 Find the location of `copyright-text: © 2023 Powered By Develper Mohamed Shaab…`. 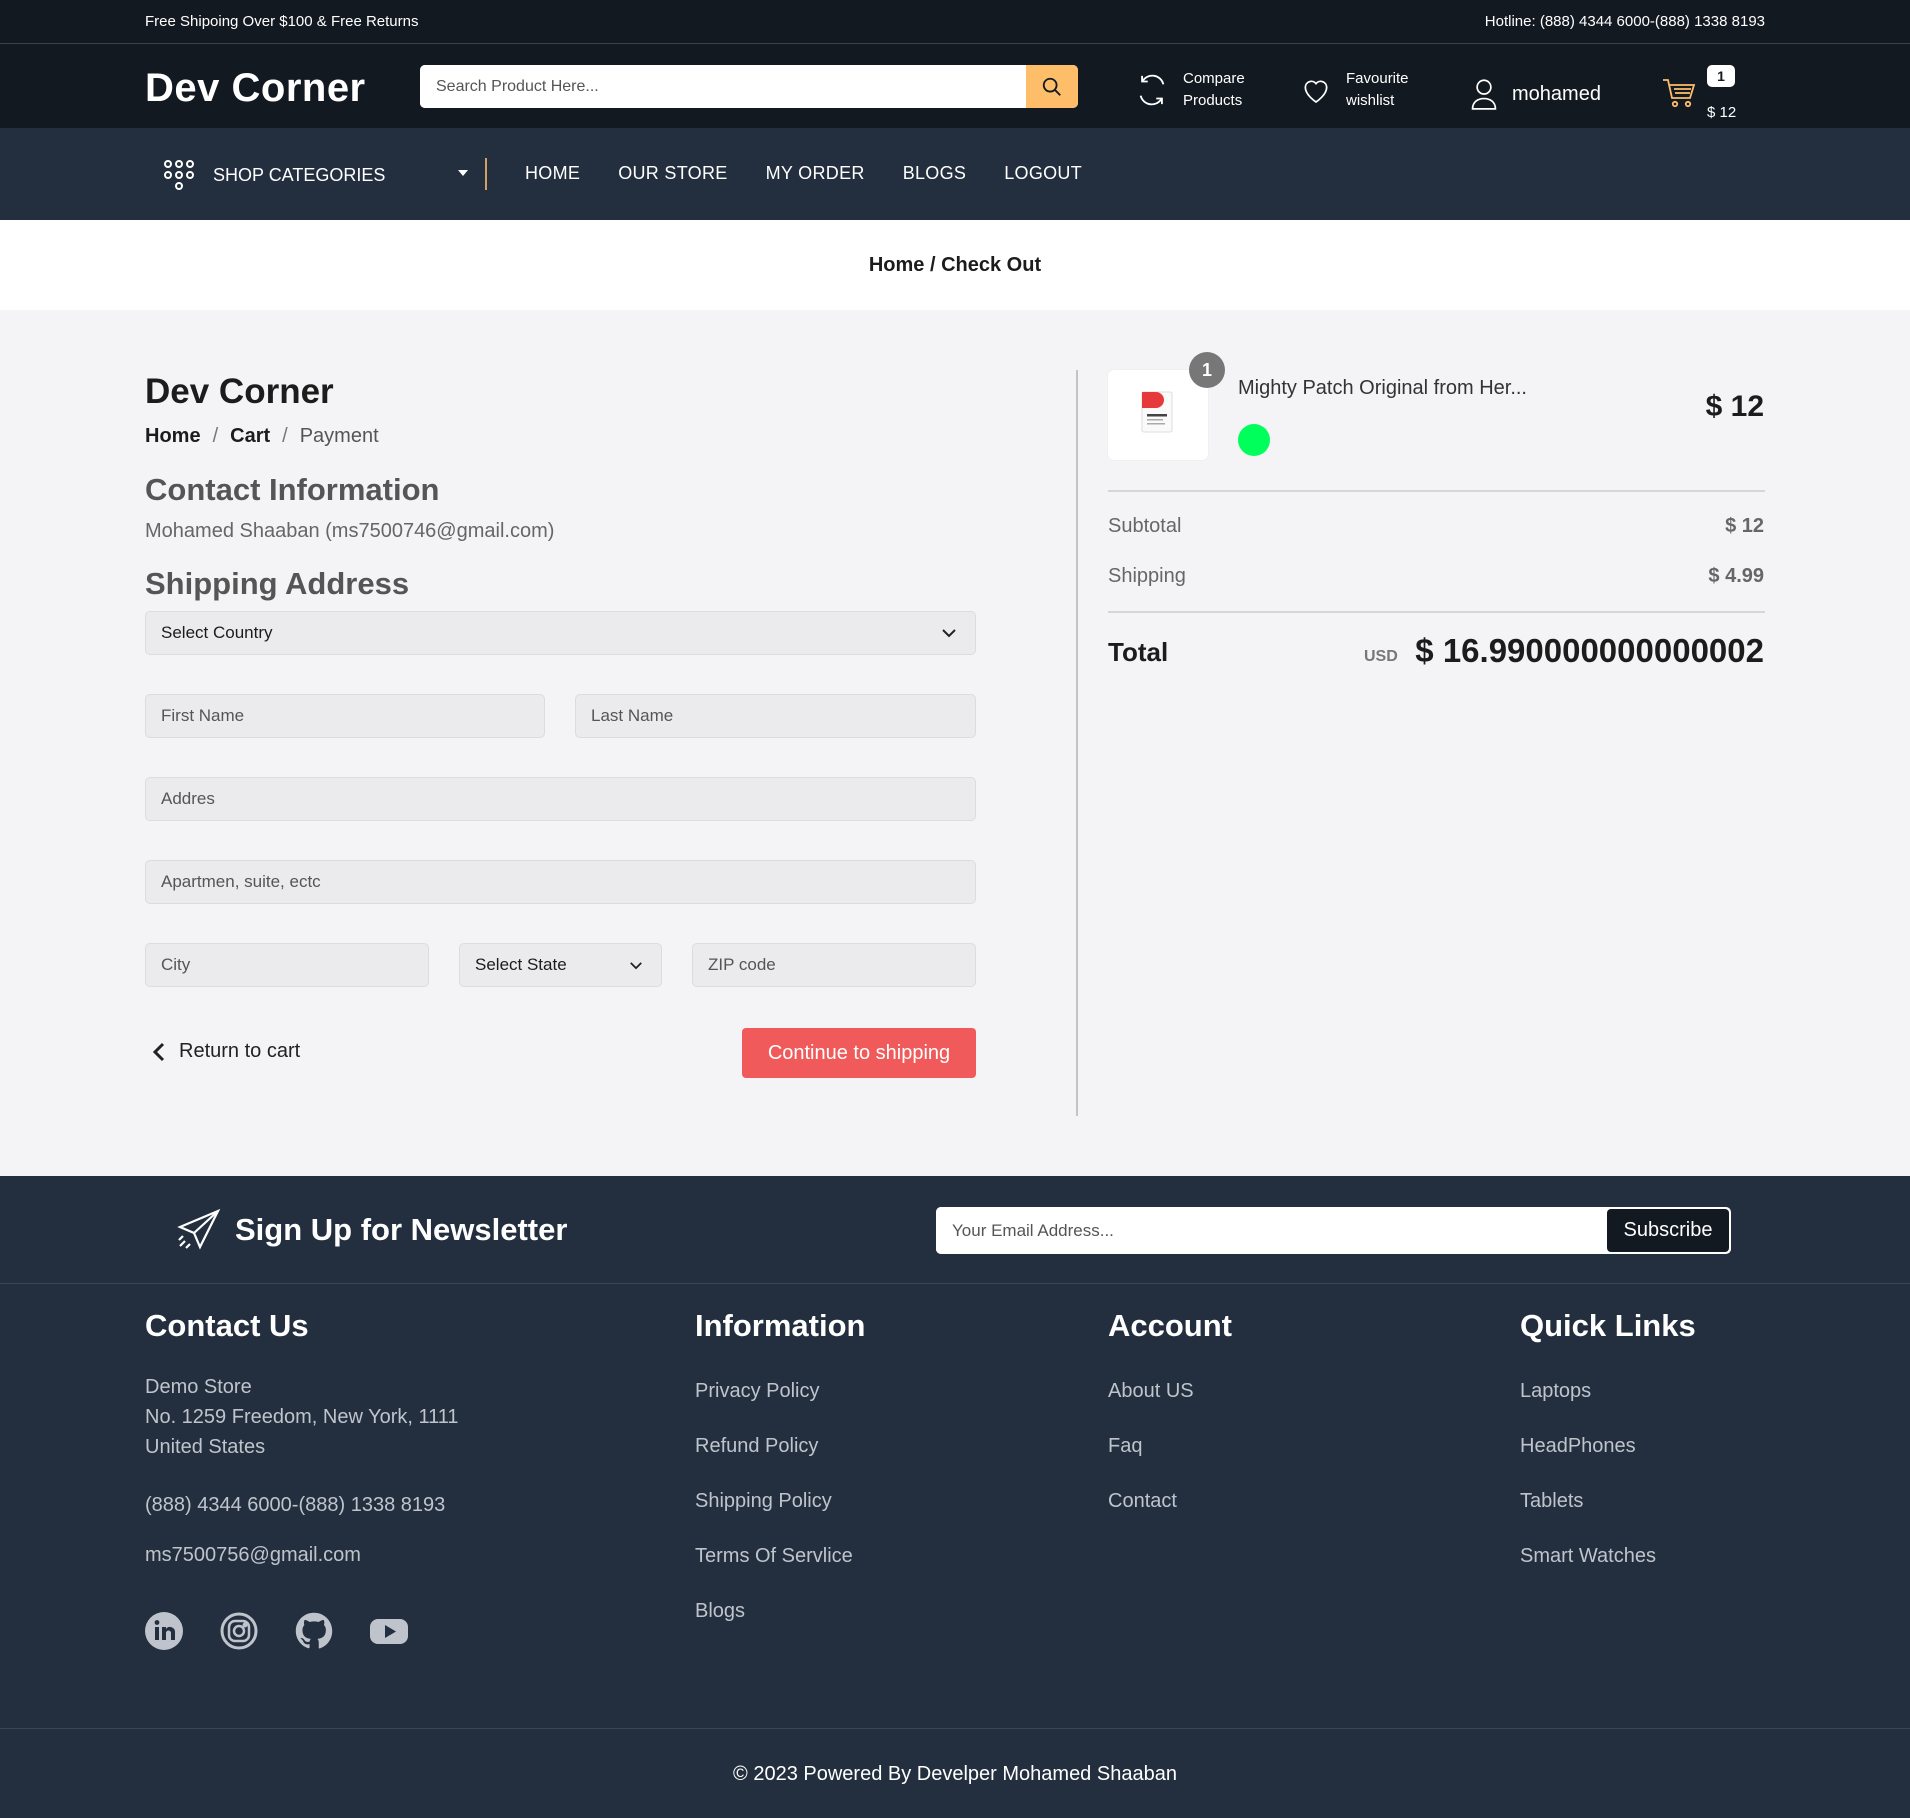

copyright-text: © 2023 Powered By Develper Mohamed Shaab… is located at coordinates (955, 1774).